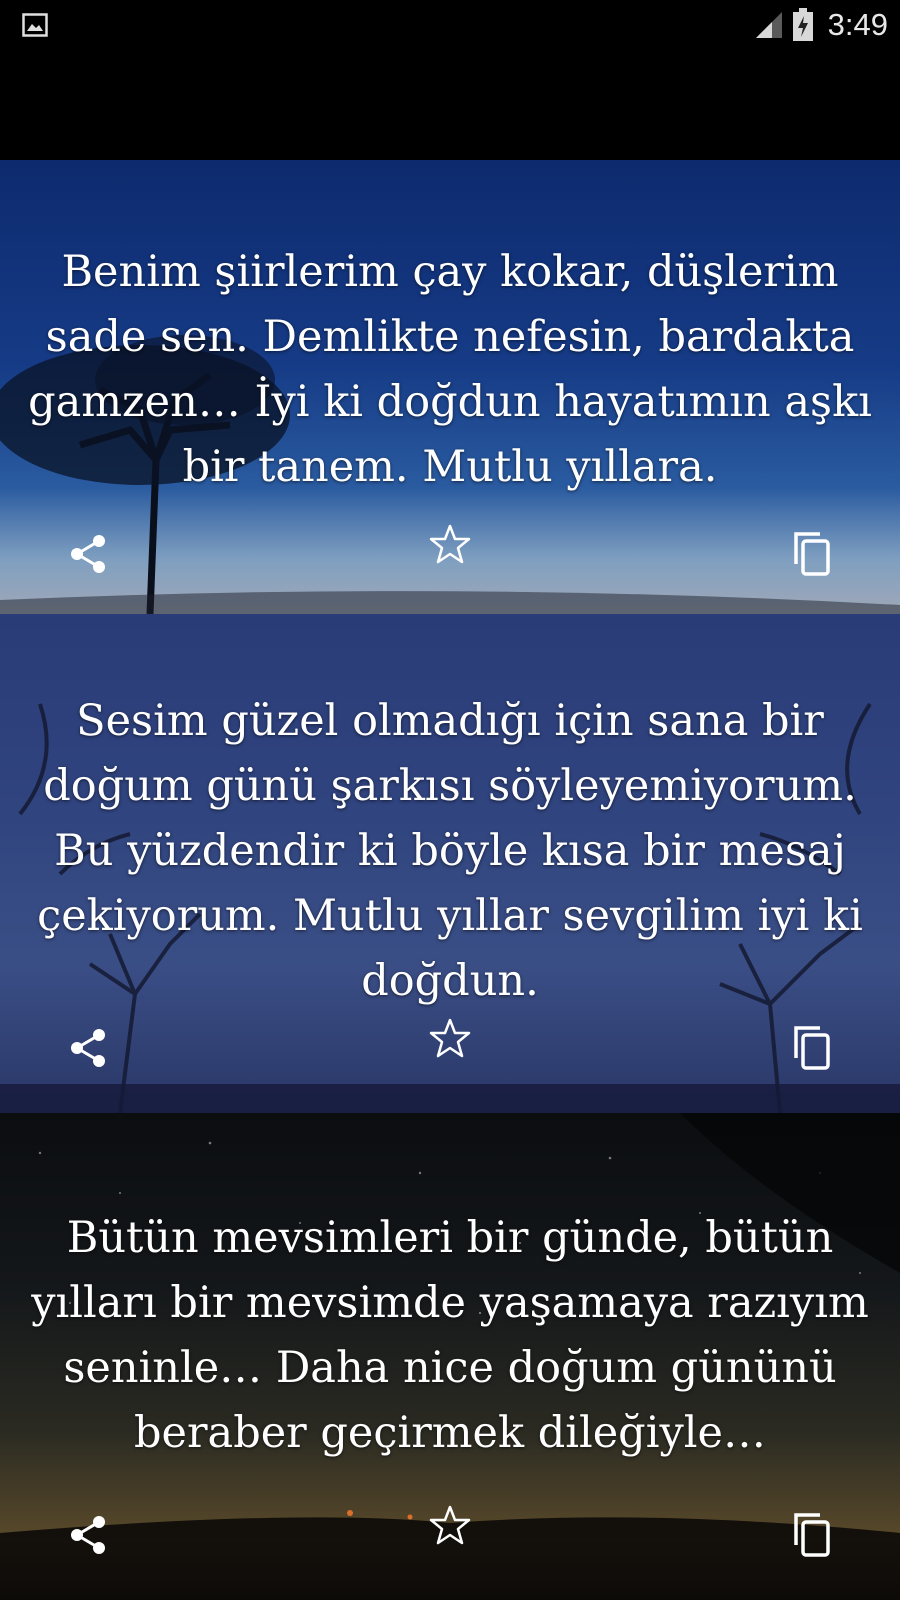 This screenshot has height=1600, width=900. Describe the element at coordinates (802, 24) in the screenshot. I see `battery-charging-icon` at that location.